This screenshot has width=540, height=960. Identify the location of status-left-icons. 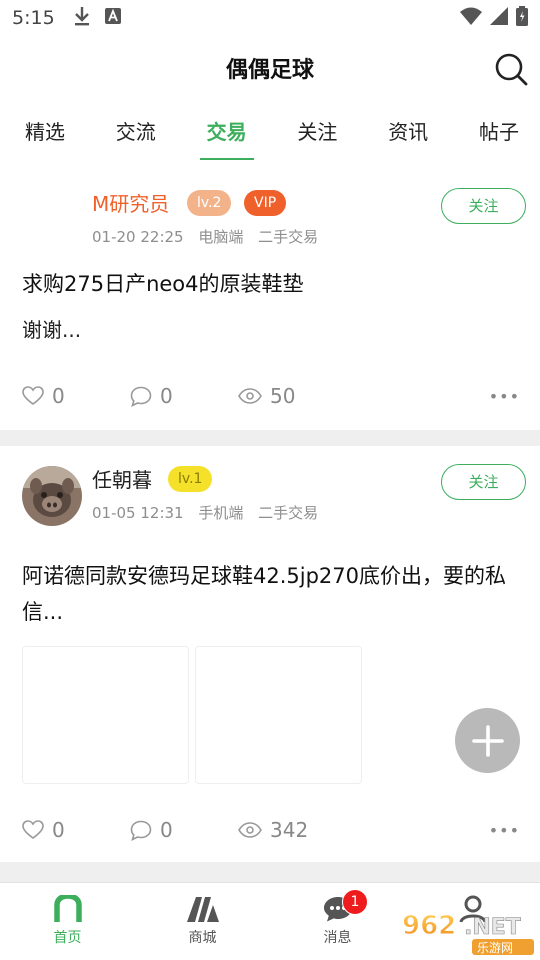
(97, 18).